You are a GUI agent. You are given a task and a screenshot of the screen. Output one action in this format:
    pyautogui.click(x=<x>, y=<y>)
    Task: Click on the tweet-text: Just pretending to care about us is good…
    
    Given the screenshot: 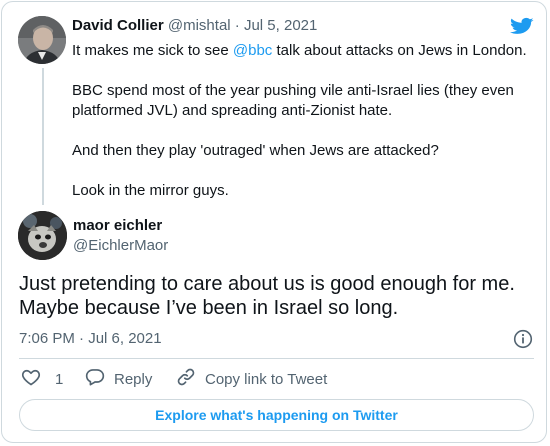 What is the action you would take?
    pyautogui.click(x=267, y=296)
    